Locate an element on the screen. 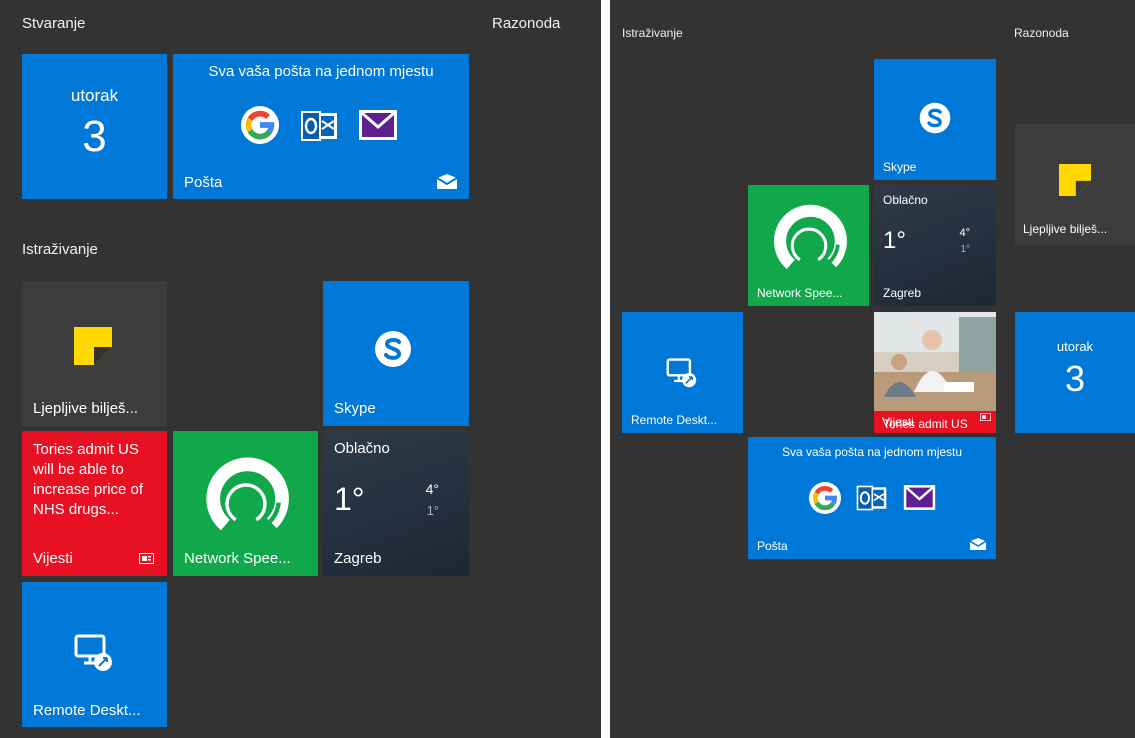 This screenshot has height=738, width=1135. weather-temperature-right: 1° is located at coordinates (894, 240).